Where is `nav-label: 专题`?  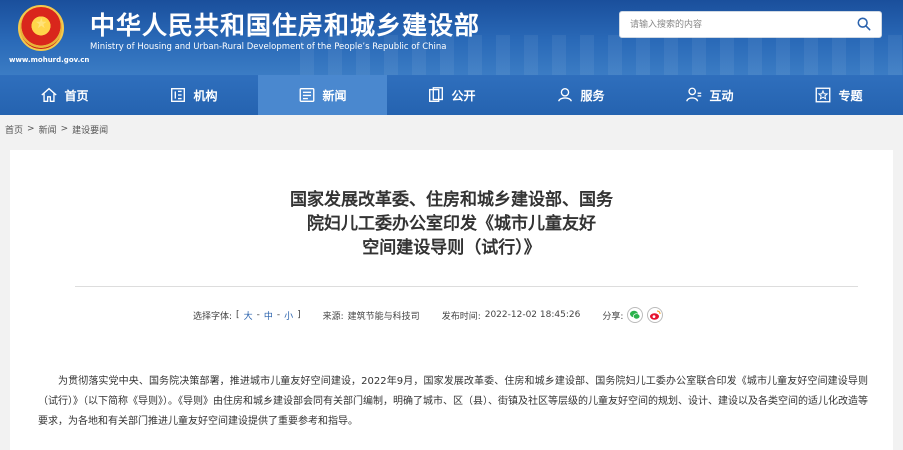
nav-label: 专题 is located at coordinates (850, 95).